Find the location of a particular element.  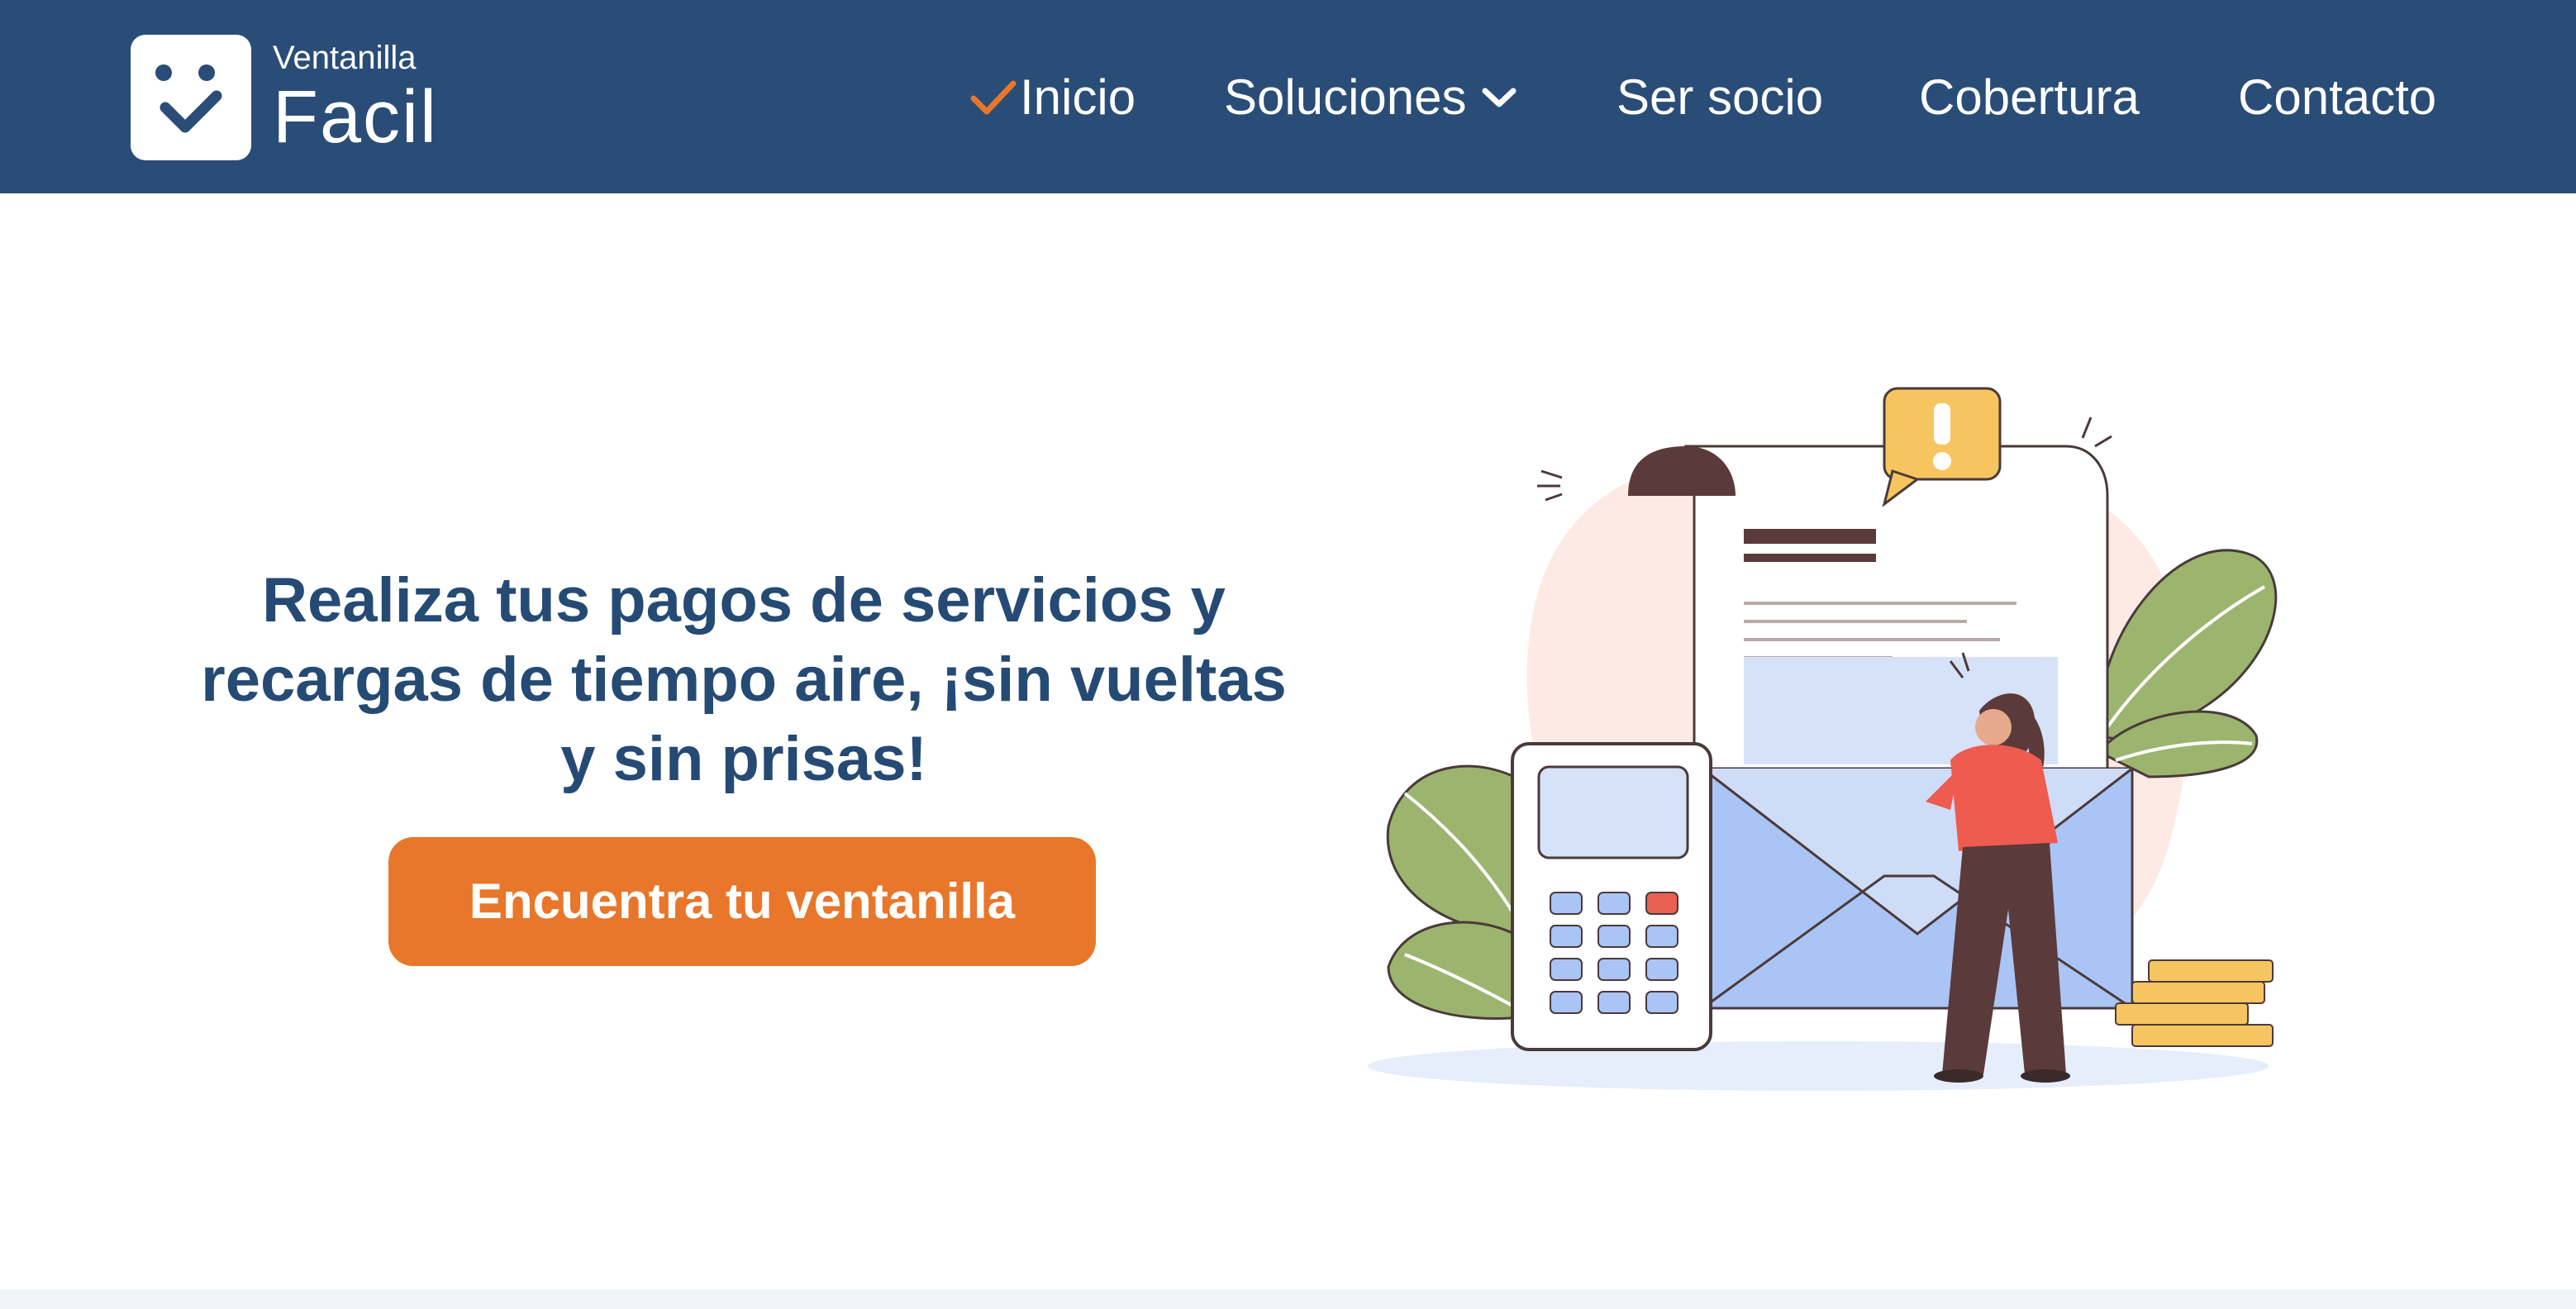

nav-item-soluciones: Soluciones is located at coordinates (1372, 97).